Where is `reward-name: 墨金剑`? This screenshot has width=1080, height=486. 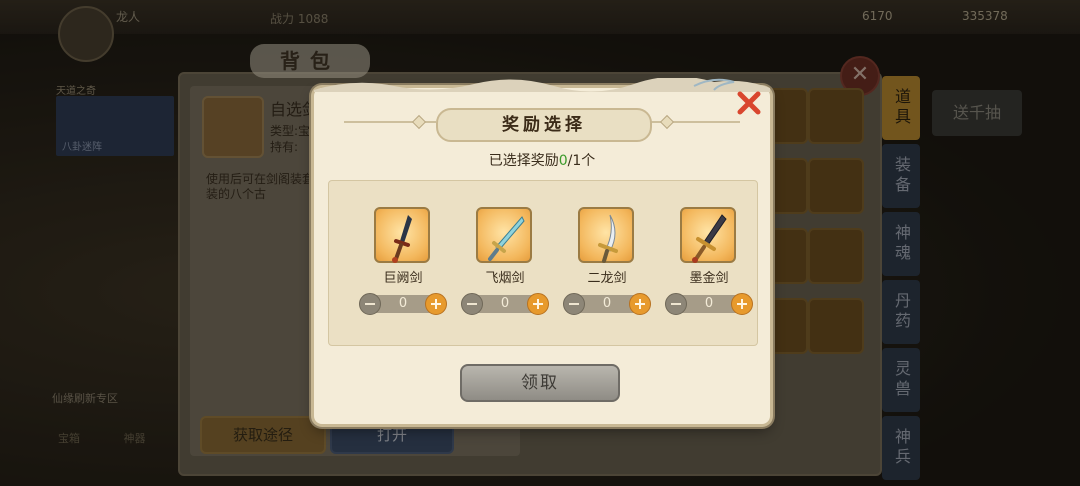 reward-name: 墨金剑 is located at coordinates (709, 278).